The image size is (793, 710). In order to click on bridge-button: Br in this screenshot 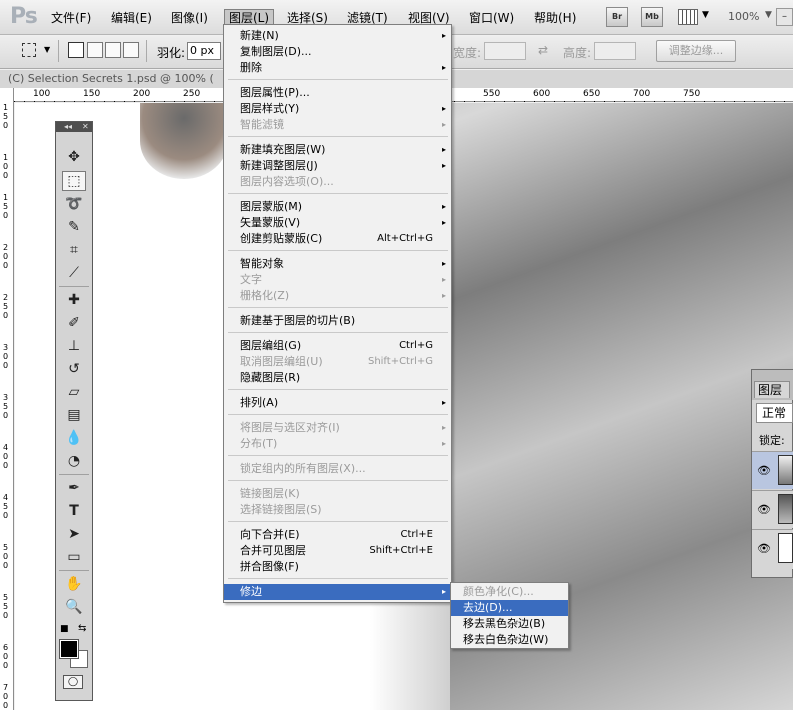, I will do `click(617, 17)`.